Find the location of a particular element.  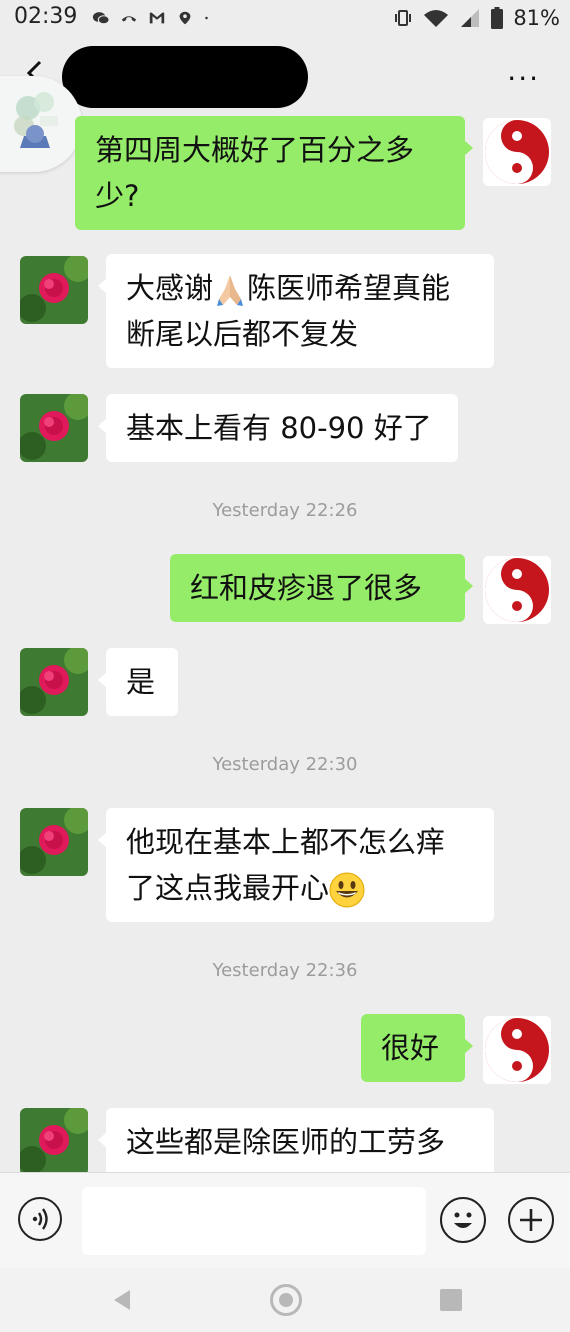

grinning-face-icon is located at coordinates (347, 890).